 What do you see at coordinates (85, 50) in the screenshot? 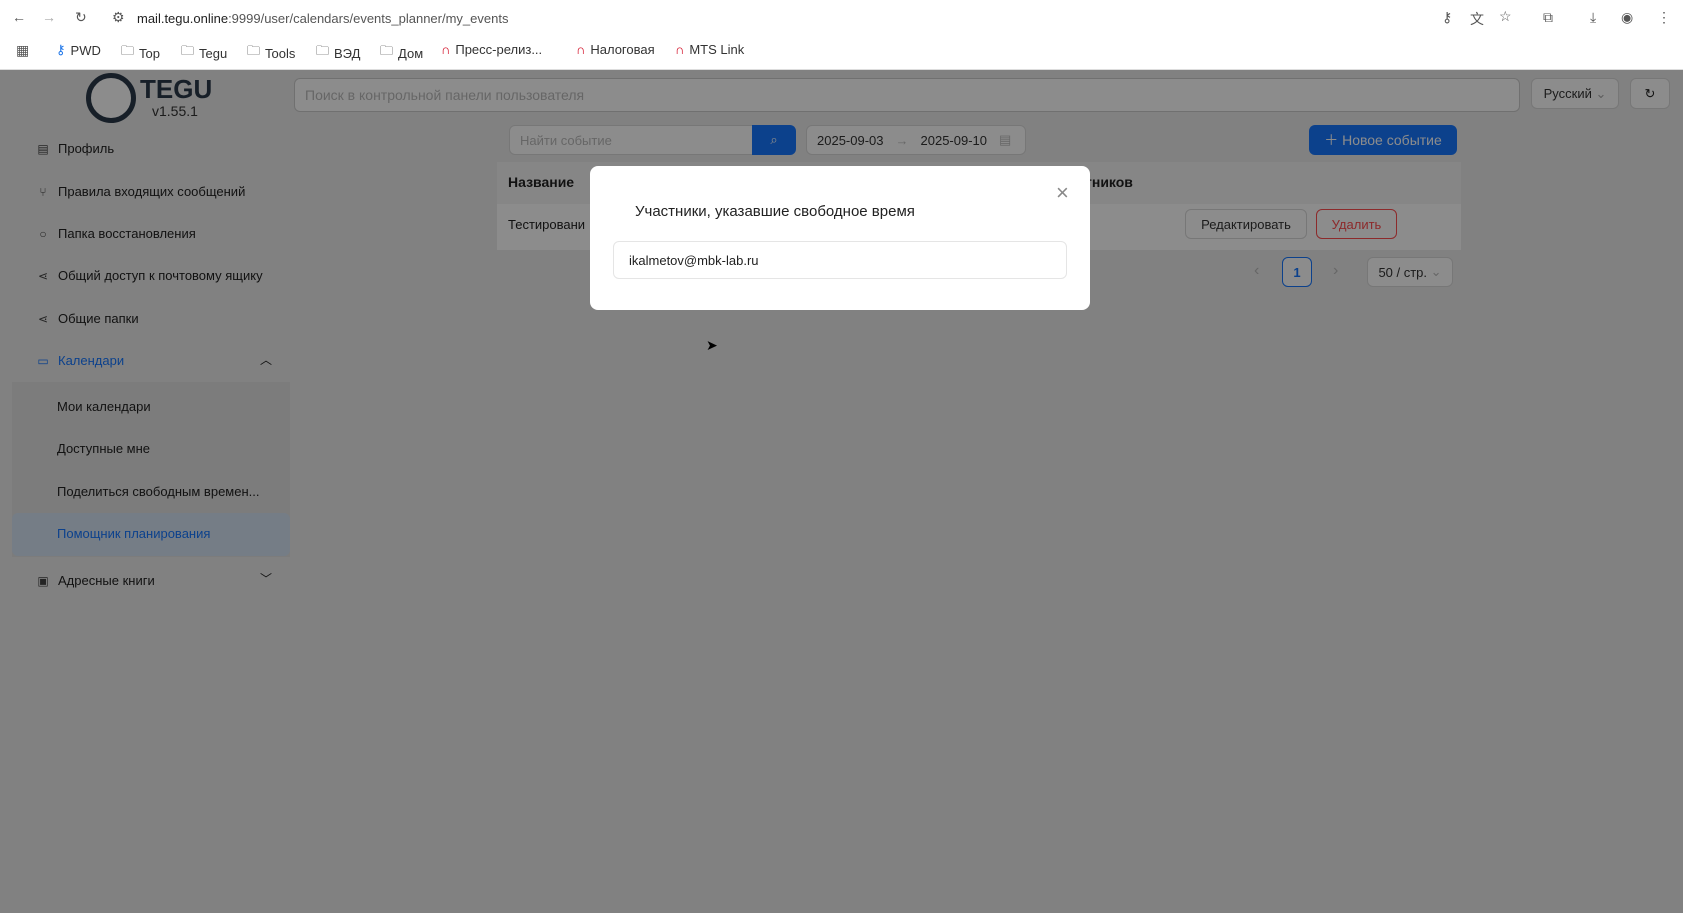
I see `bookmark-label: PWD` at bounding box center [85, 50].